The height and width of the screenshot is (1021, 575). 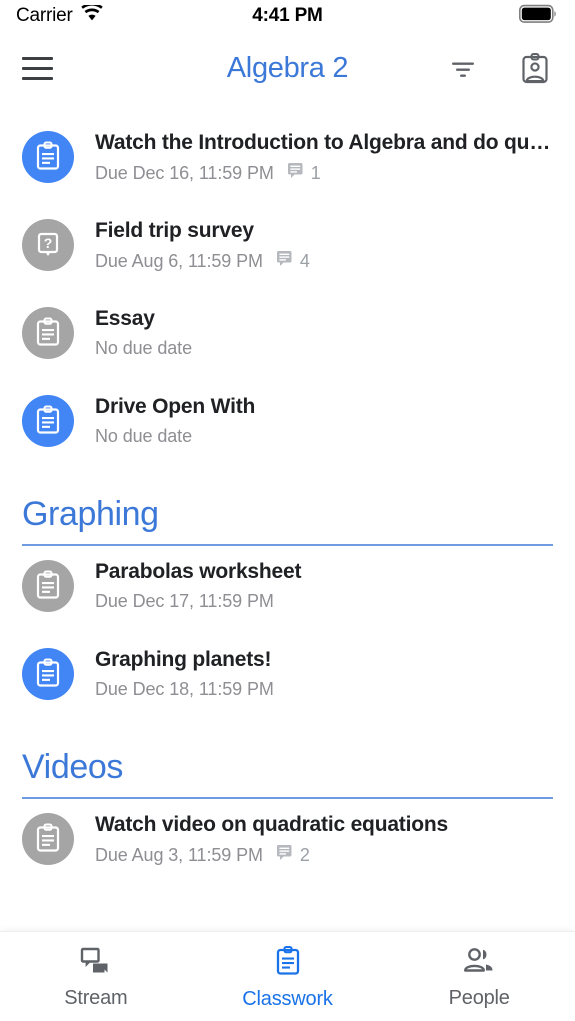 I want to click on comment-count: 2, so click(x=304, y=854).